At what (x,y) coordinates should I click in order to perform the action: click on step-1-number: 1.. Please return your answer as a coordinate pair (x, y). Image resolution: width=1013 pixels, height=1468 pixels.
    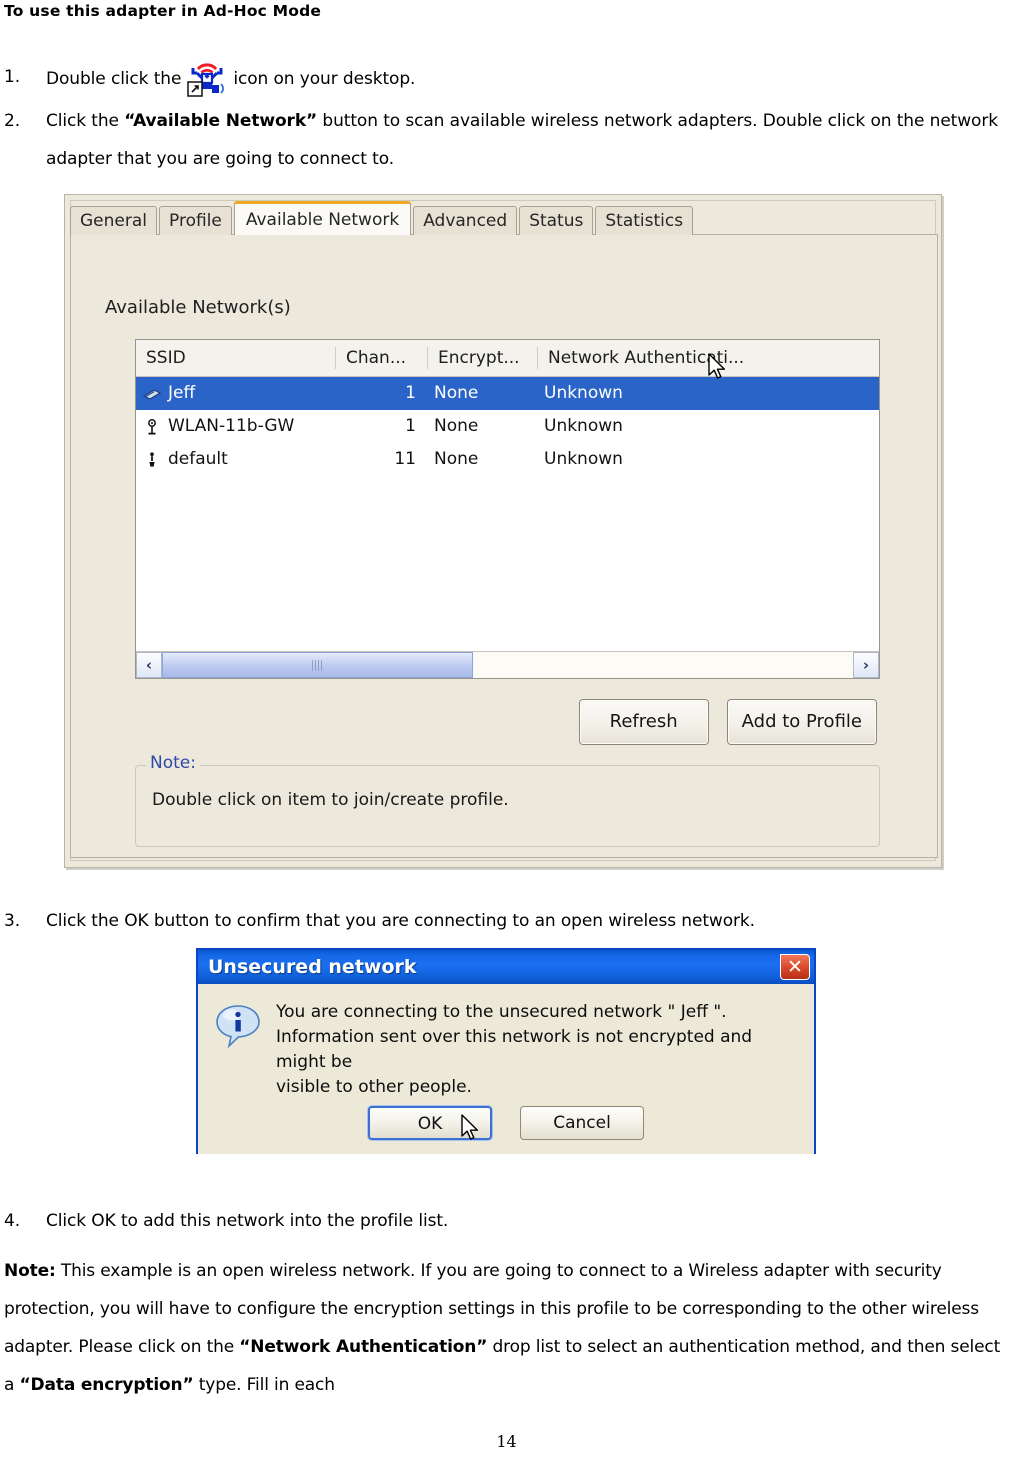
    Looking at the image, I should click on (12, 77).